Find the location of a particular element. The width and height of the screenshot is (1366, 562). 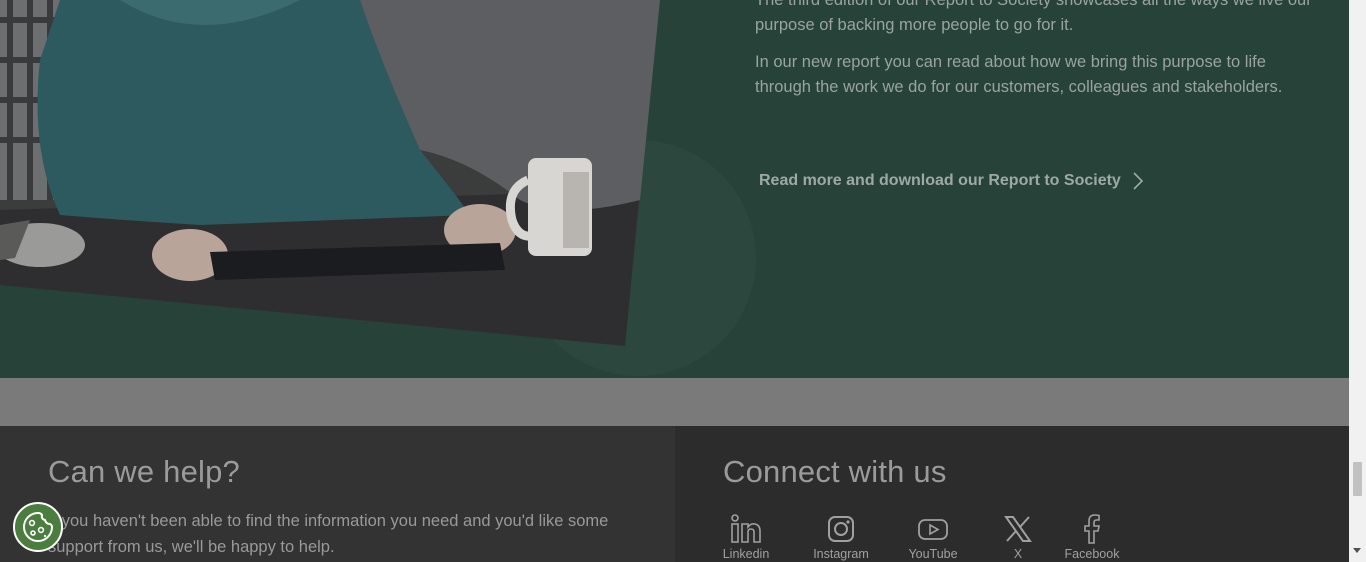

chevron-right-icon is located at coordinates (1138, 181).